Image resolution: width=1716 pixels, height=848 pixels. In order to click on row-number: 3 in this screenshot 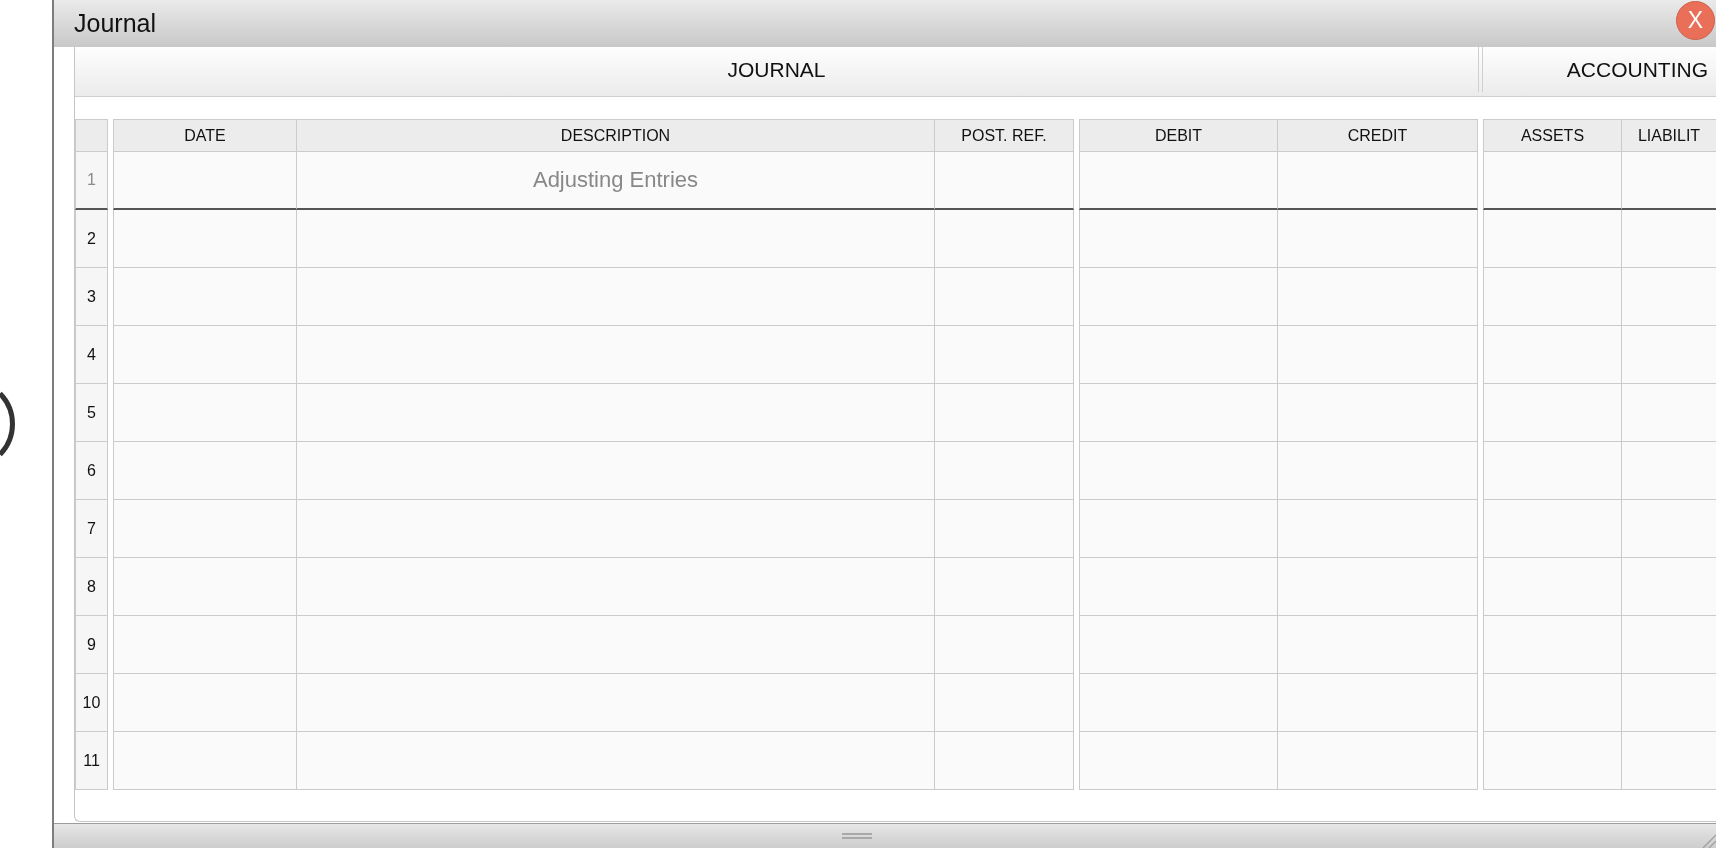, I will do `click(91, 297)`.